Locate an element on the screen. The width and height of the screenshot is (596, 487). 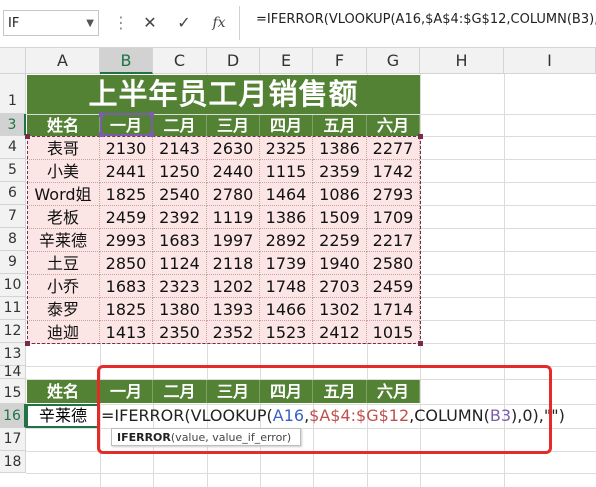
column-header-h: H is located at coordinates (462, 61).